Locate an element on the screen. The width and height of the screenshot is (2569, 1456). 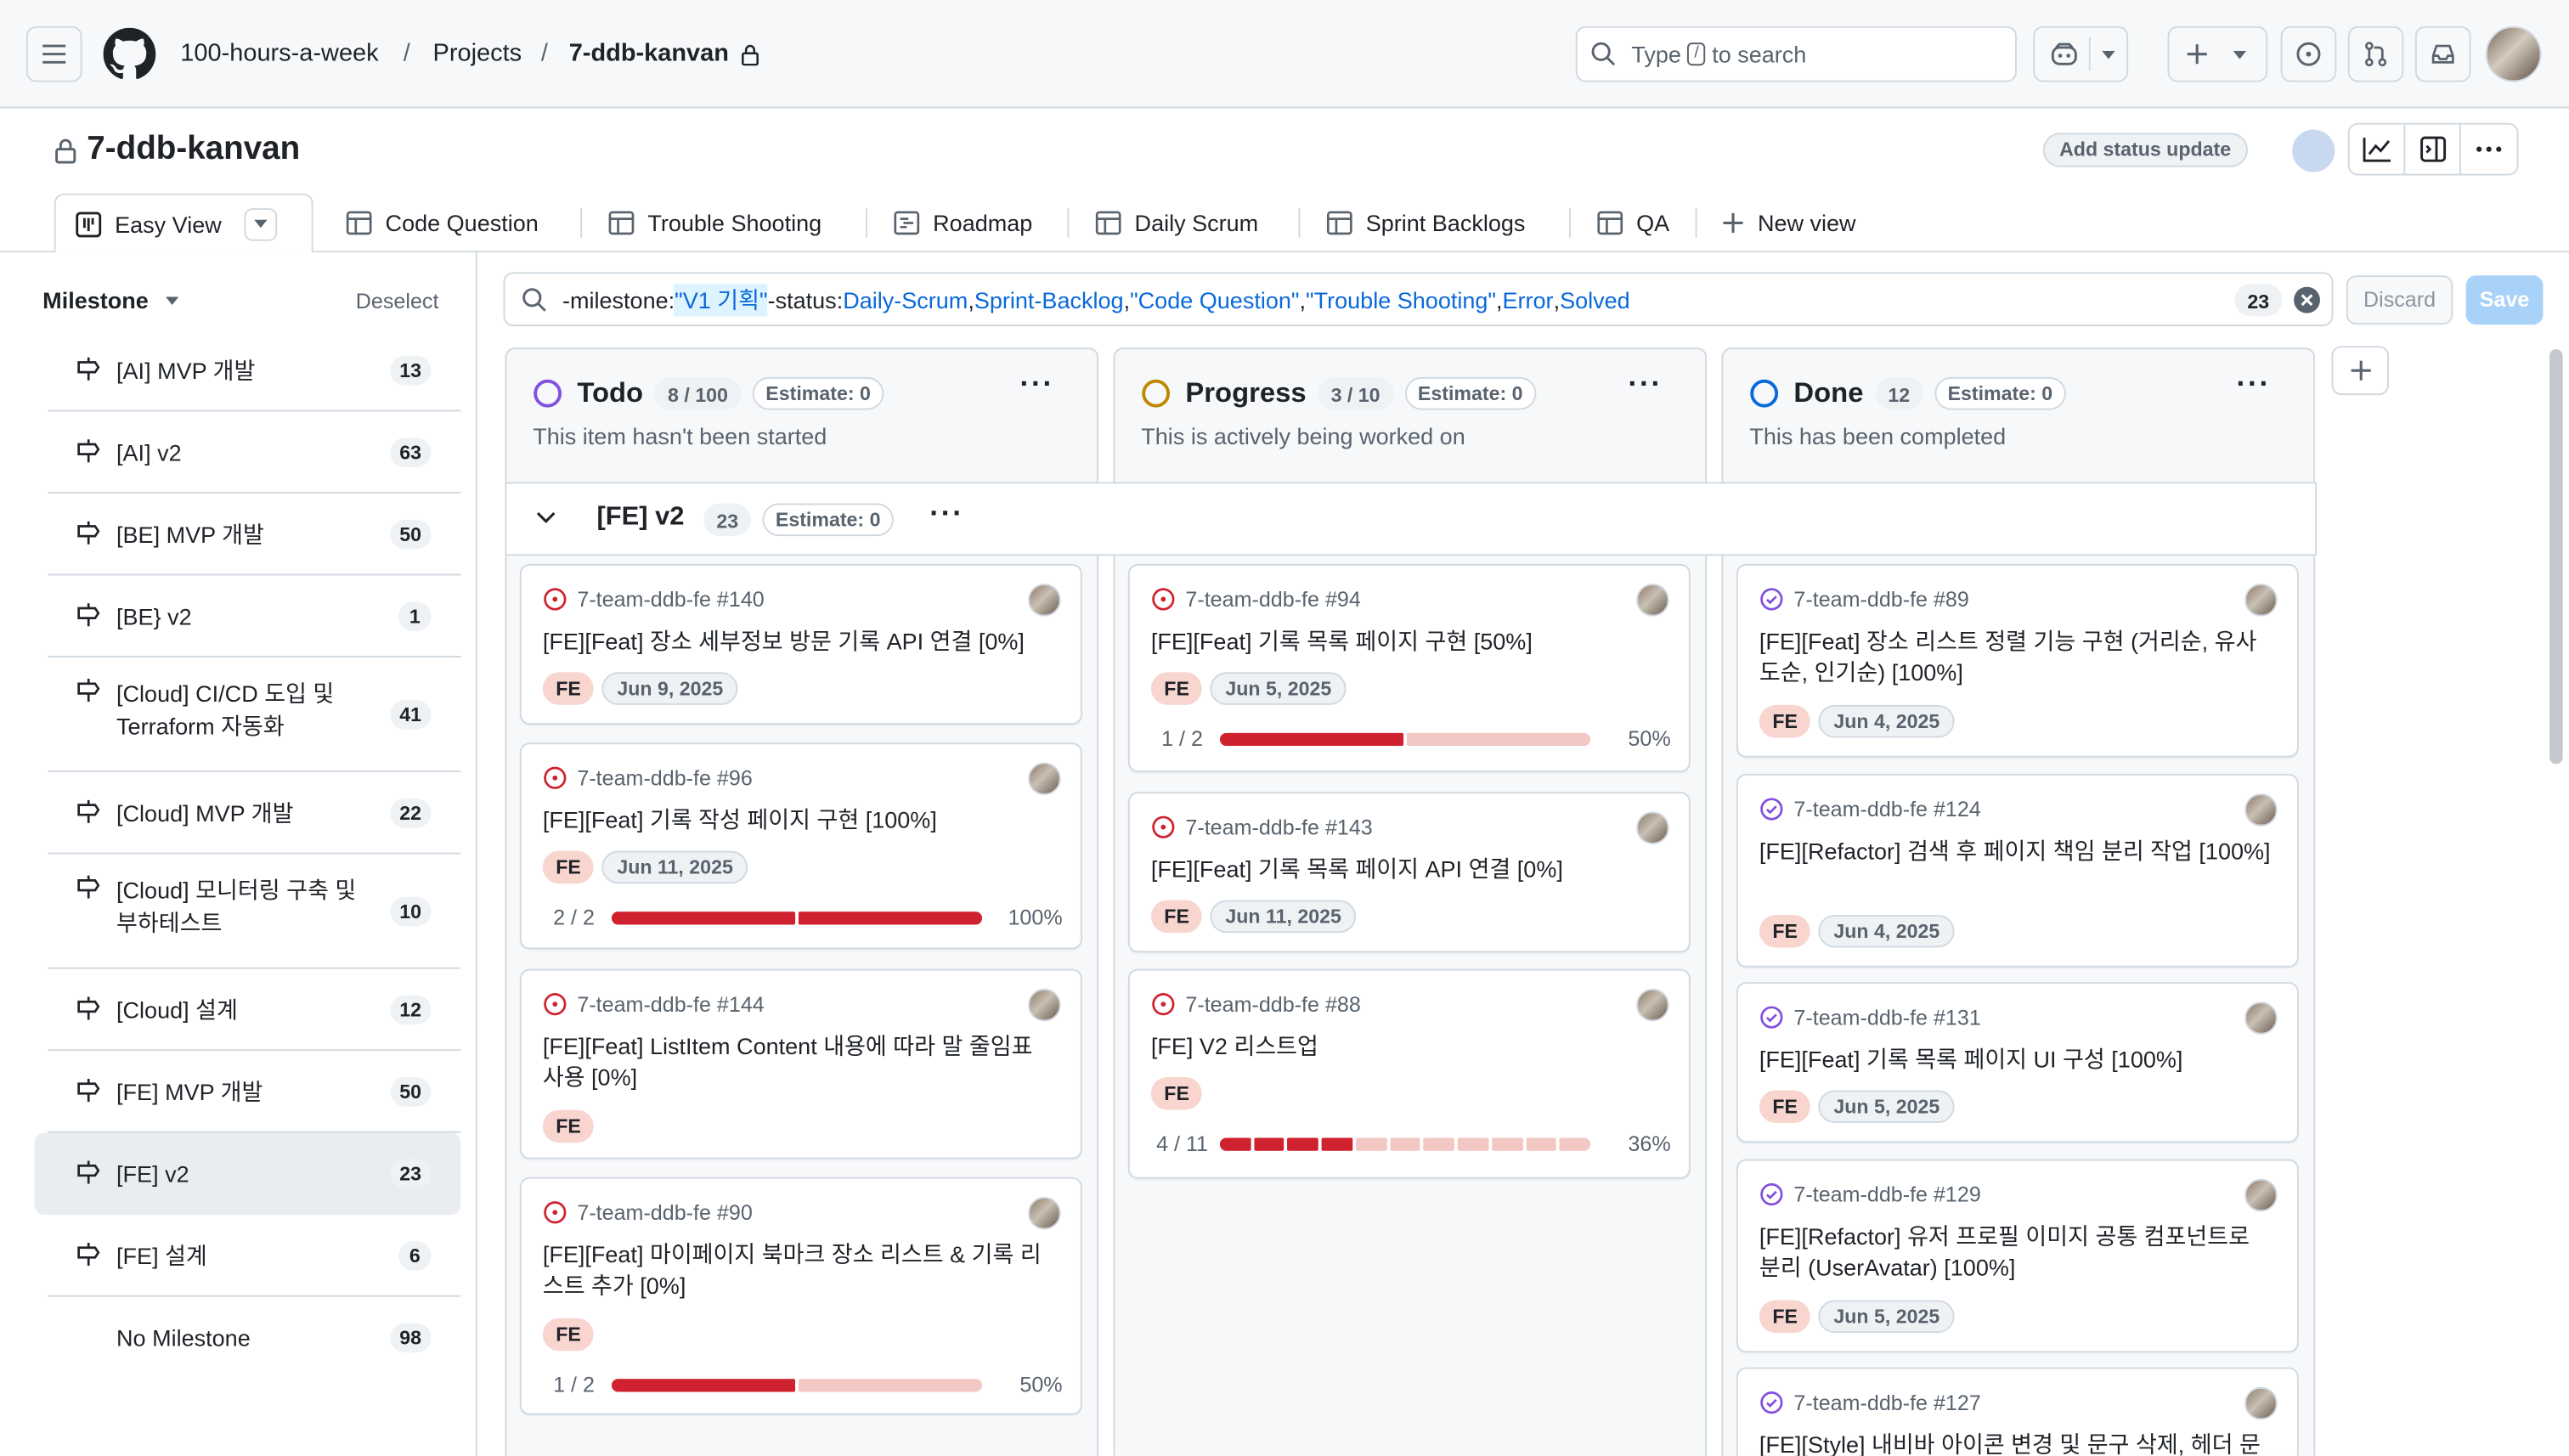
add-column-button is located at coordinates (2361, 371).